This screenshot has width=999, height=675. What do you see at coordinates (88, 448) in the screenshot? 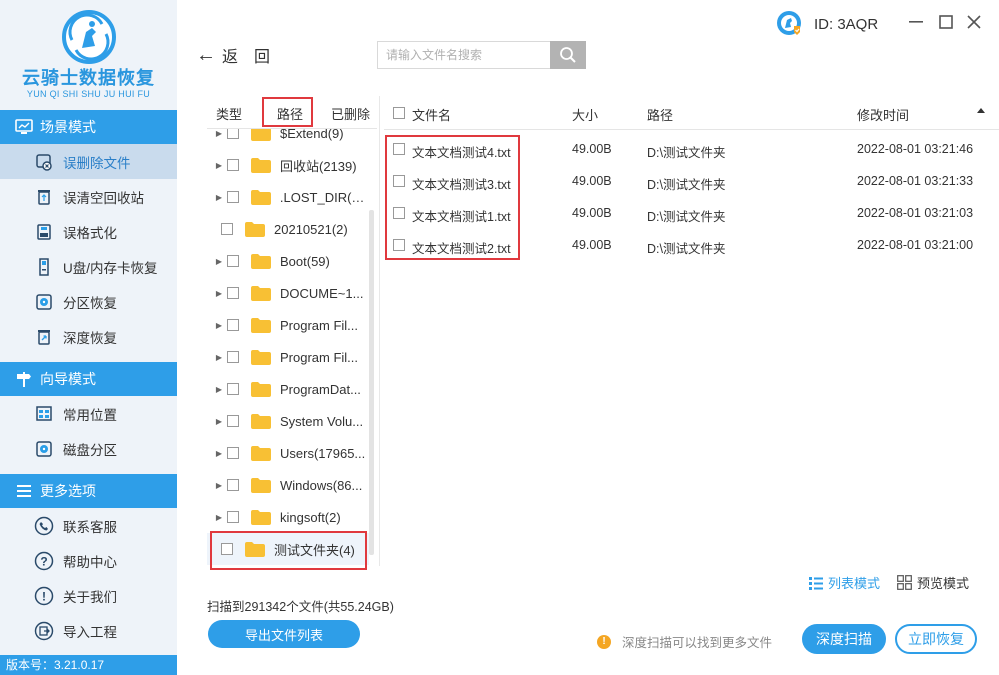
I see `nav-disk-partition: 磁盘分区` at bounding box center [88, 448].